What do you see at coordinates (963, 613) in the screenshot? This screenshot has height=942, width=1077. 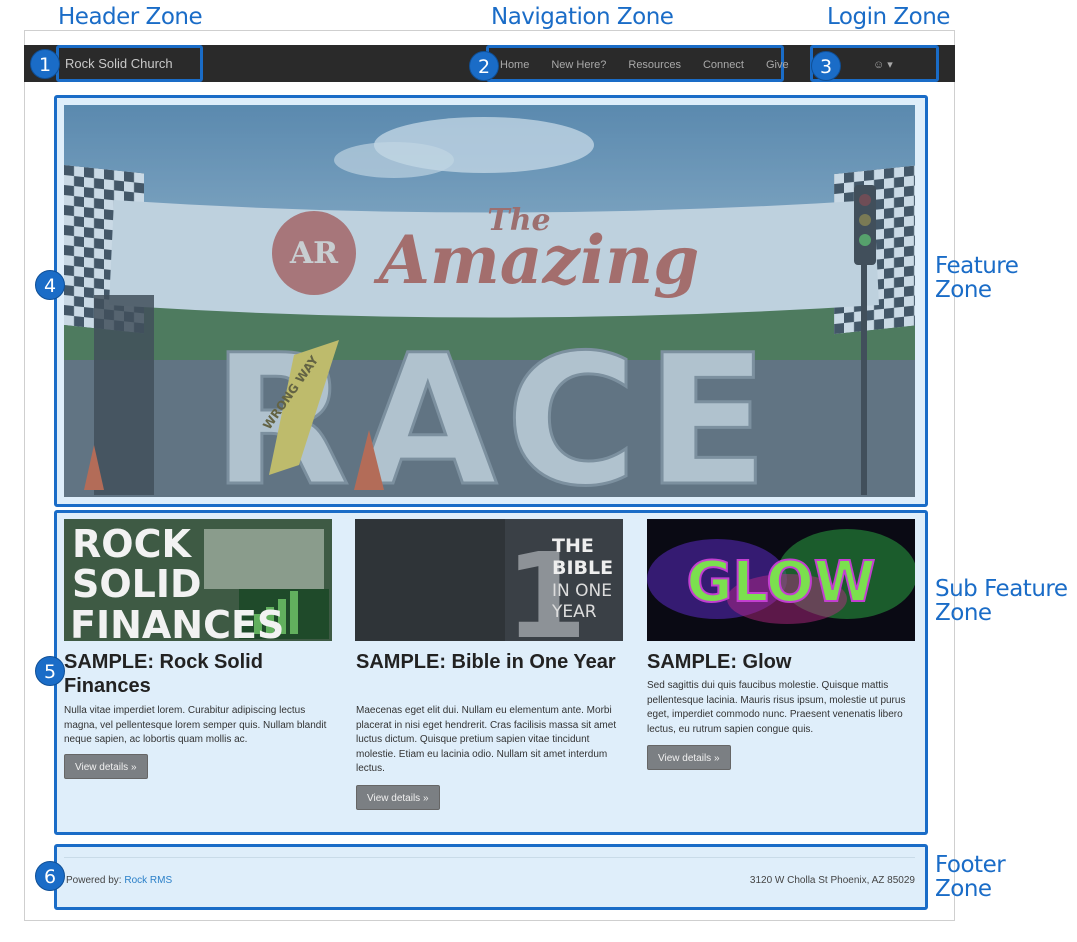 I see `subfeature-zone-label-line2: Zone` at bounding box center [963, 613].